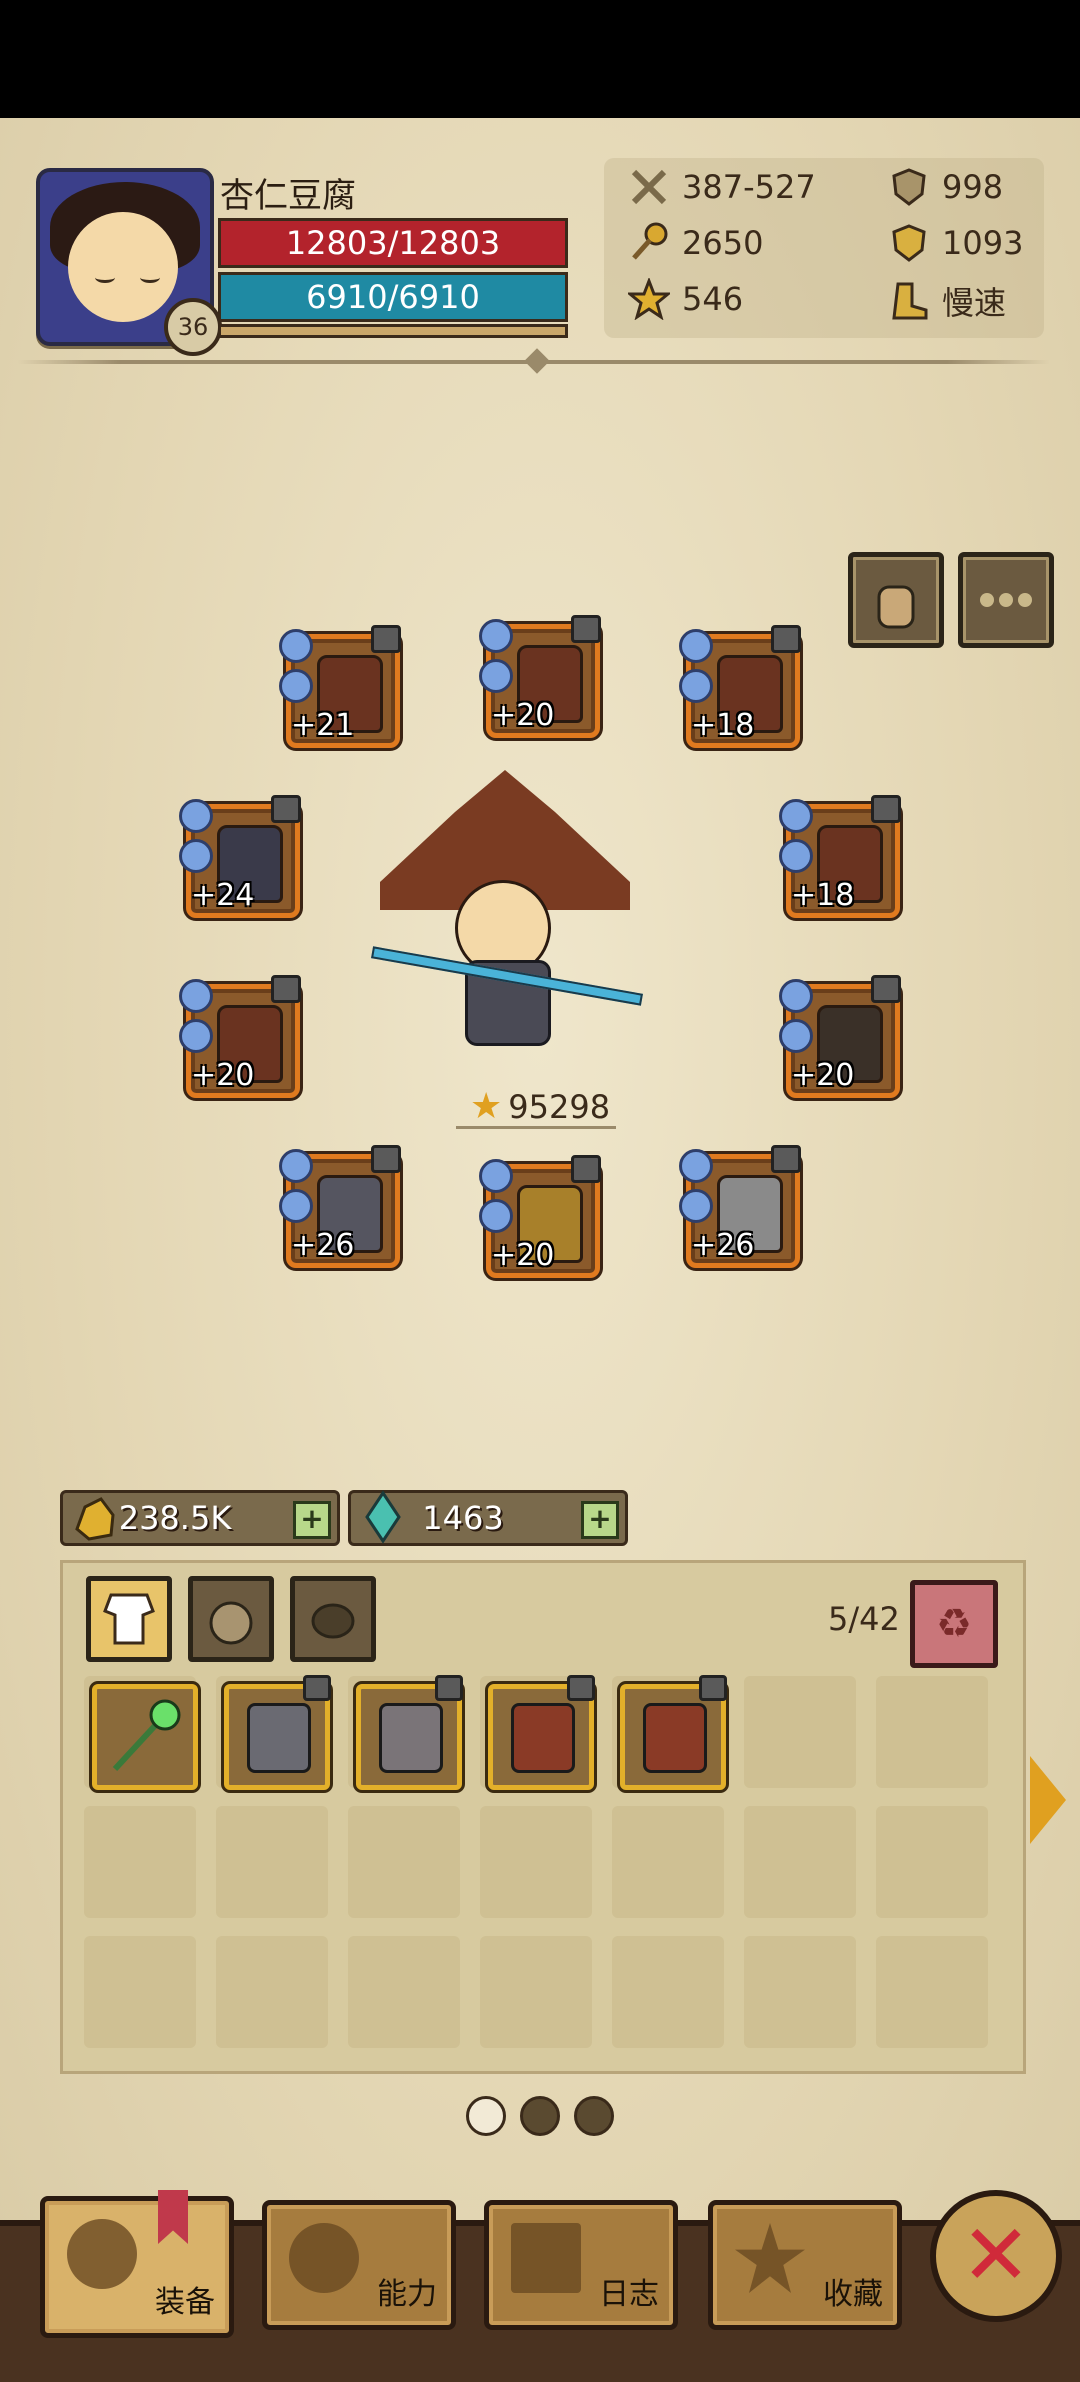 This screenshot has height=2382, width=1080. I want to click on ability-ring-icon, so click(324, 2258).